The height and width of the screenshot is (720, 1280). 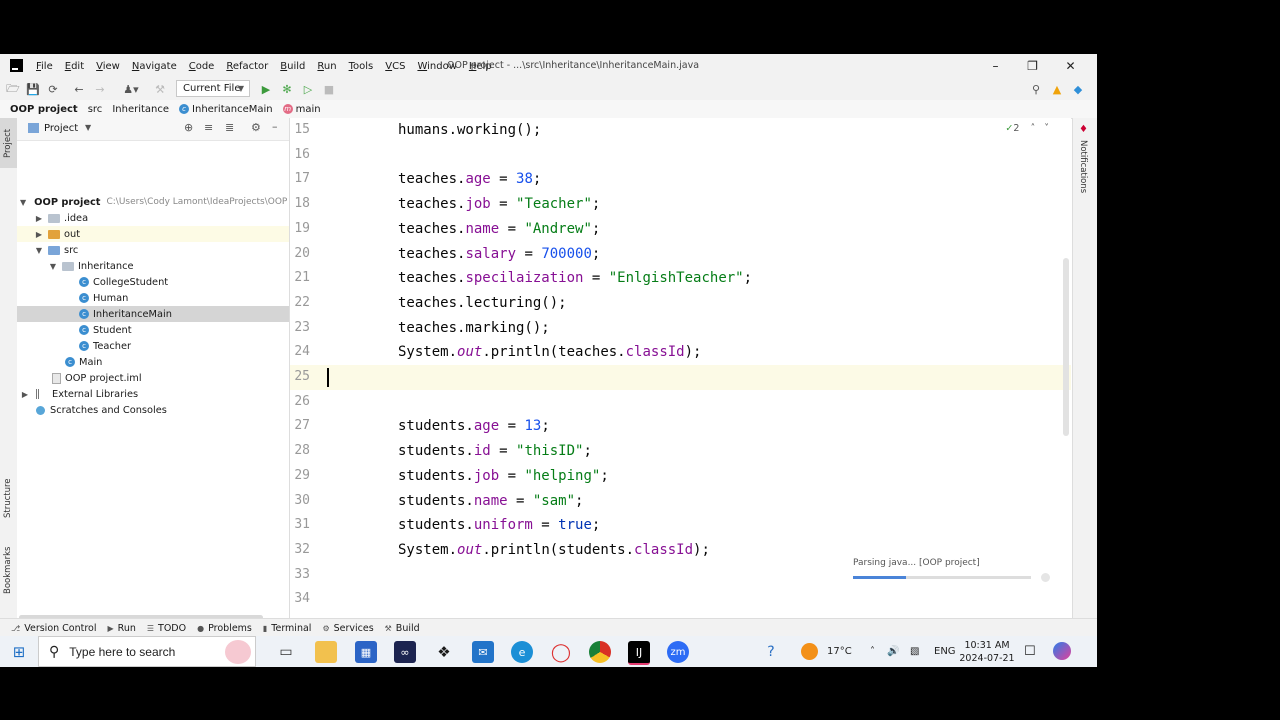 What do you see at coordinates (945, 651) in the screenshot?
I see `language-indicator: ENG` at bounding box center [945, 651].